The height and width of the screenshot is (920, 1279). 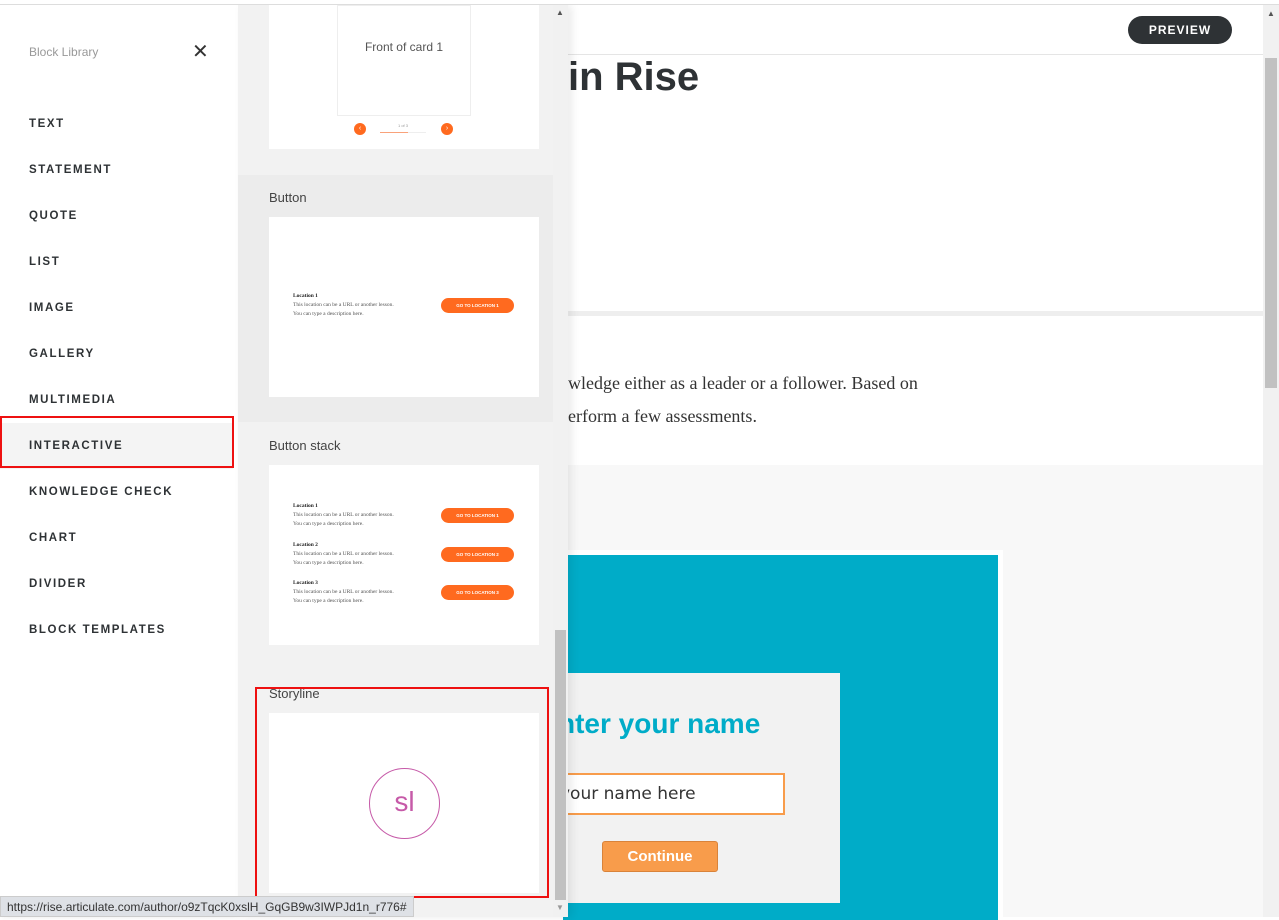 What do you see at coordinates (915, 313) in the screenshot?
I see `divider` at bounding box center [915, 313].